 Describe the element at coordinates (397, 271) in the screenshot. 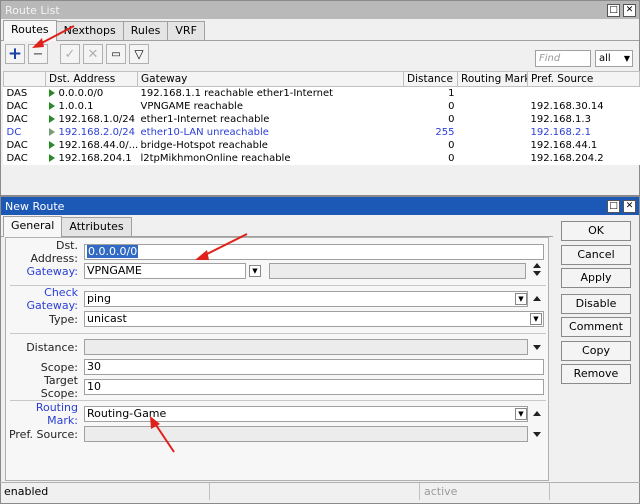

I see `gateway-extra-field` at that location.